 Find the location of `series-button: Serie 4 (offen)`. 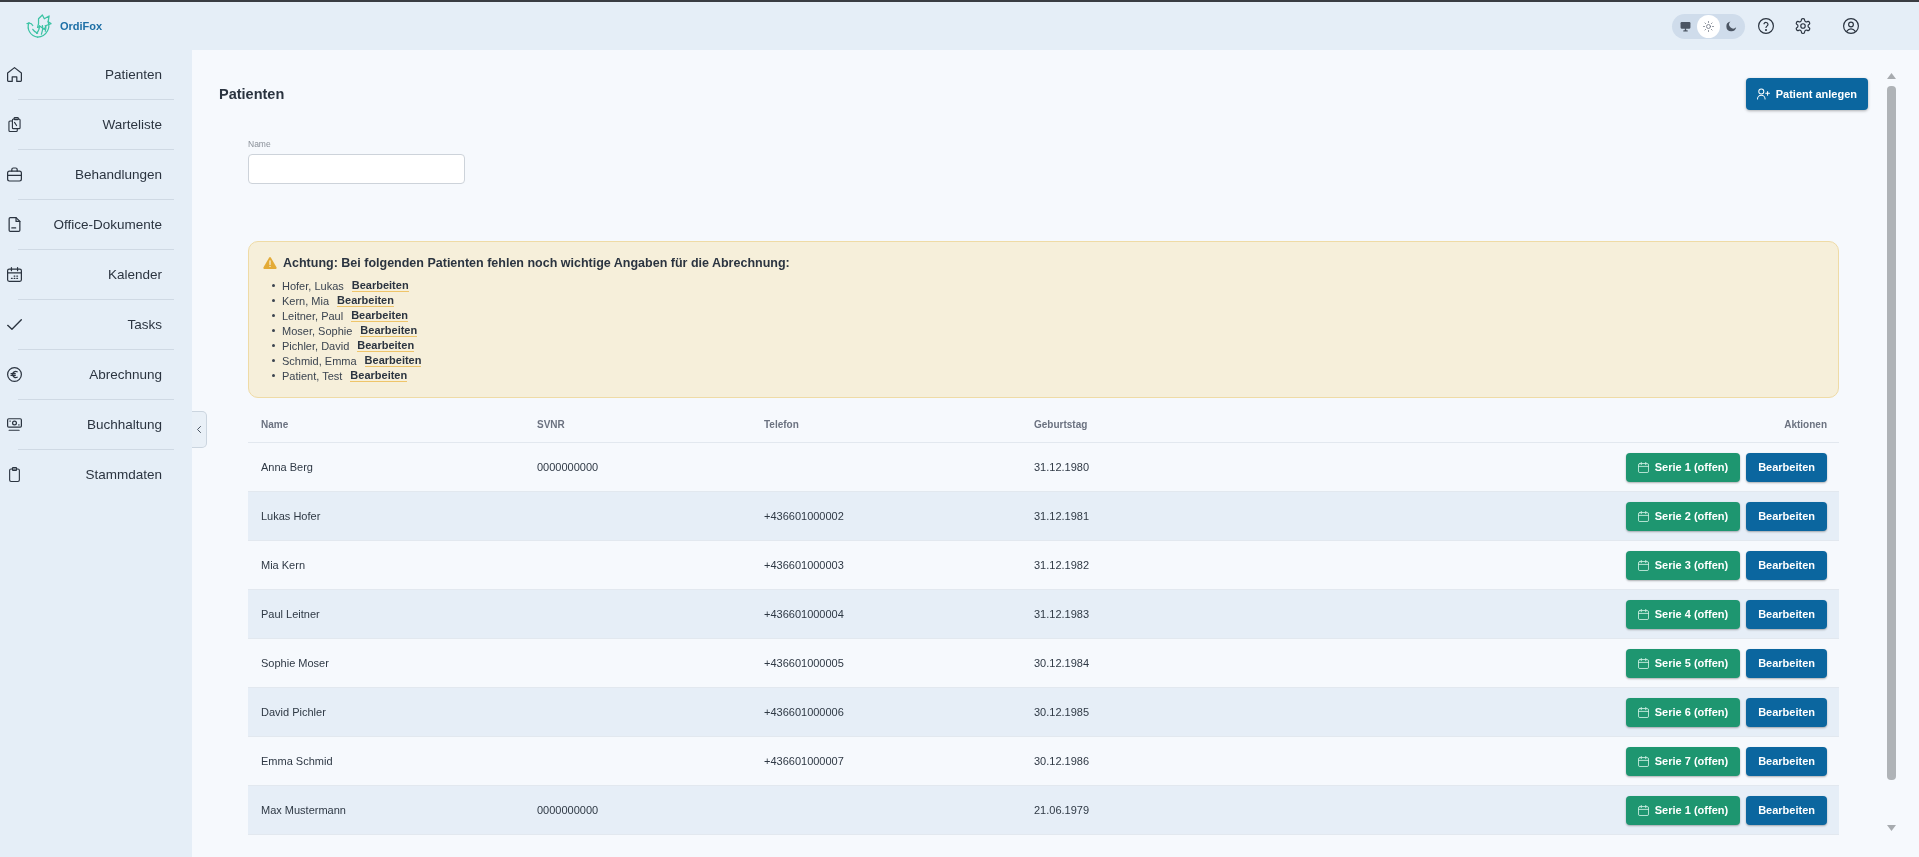

series-button: Serie 4 (offen) is located at coordinates (1683, 614).